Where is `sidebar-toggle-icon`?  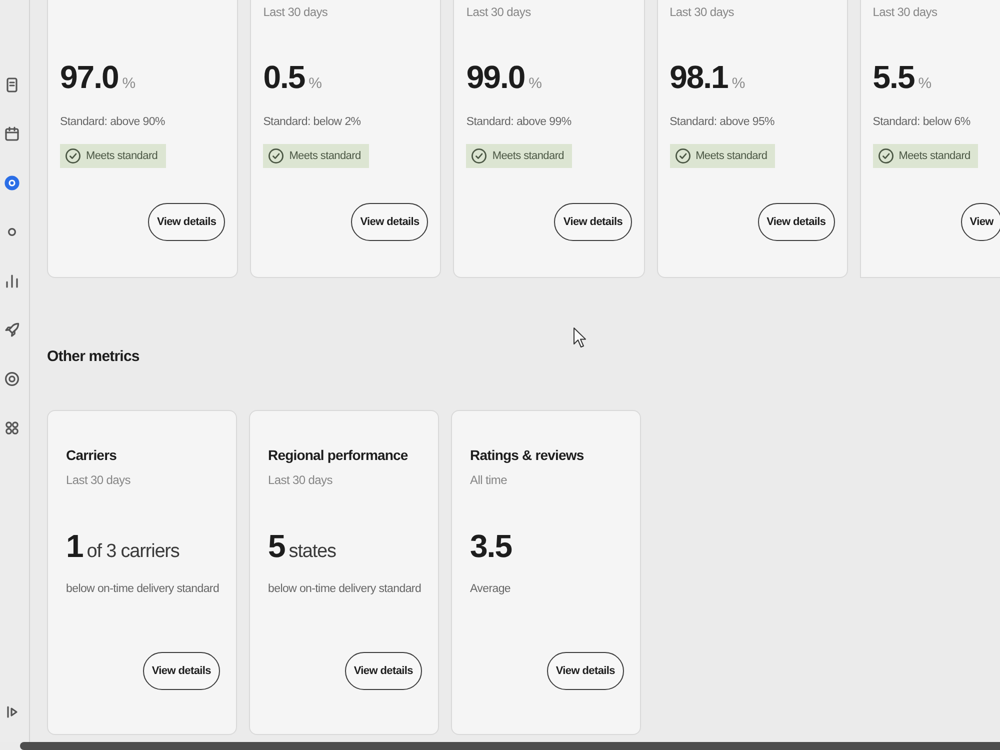 sidebar-toggle-icon is located at coordinates (12, 712).